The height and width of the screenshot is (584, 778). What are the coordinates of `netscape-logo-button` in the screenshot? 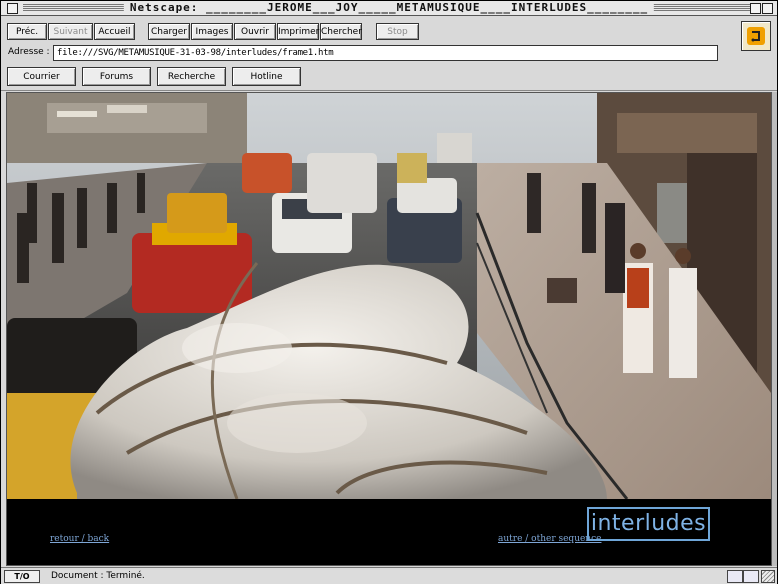 It's located at (756, 36).